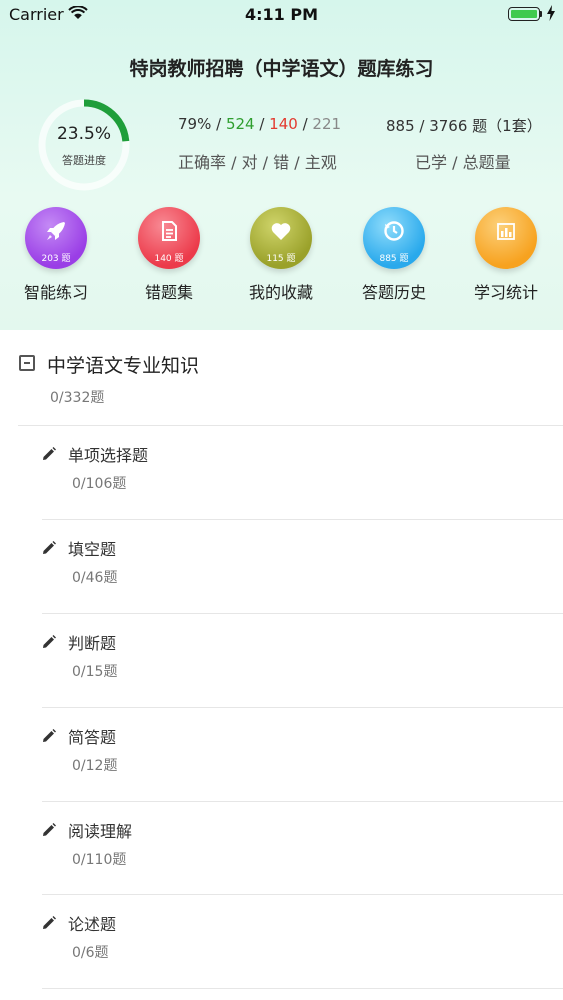 The height and width of the screenshot is (1000, 563). I want to click on section-row: 论述题 0/6题, so click(302, 941).